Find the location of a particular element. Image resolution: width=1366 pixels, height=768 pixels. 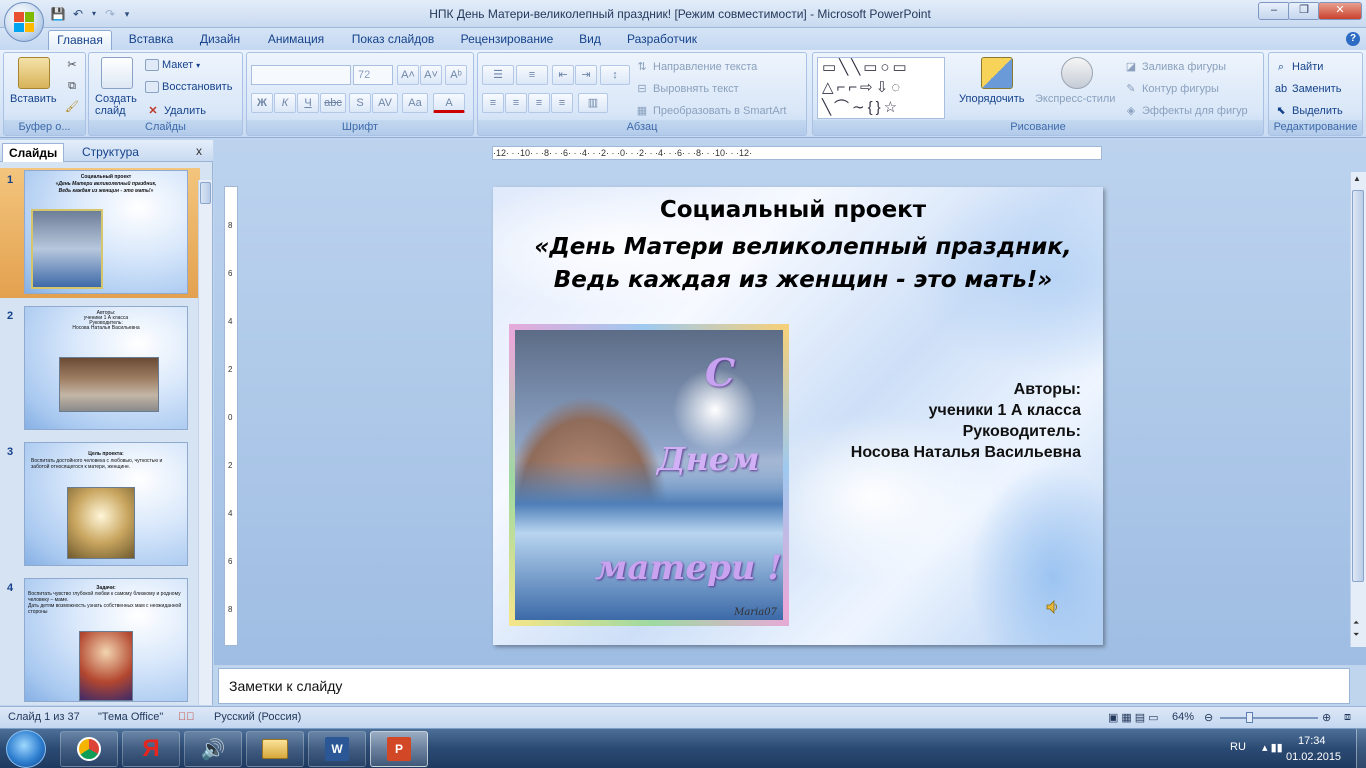

slide-title: Социальный проект is located at coordinates (793, 210).